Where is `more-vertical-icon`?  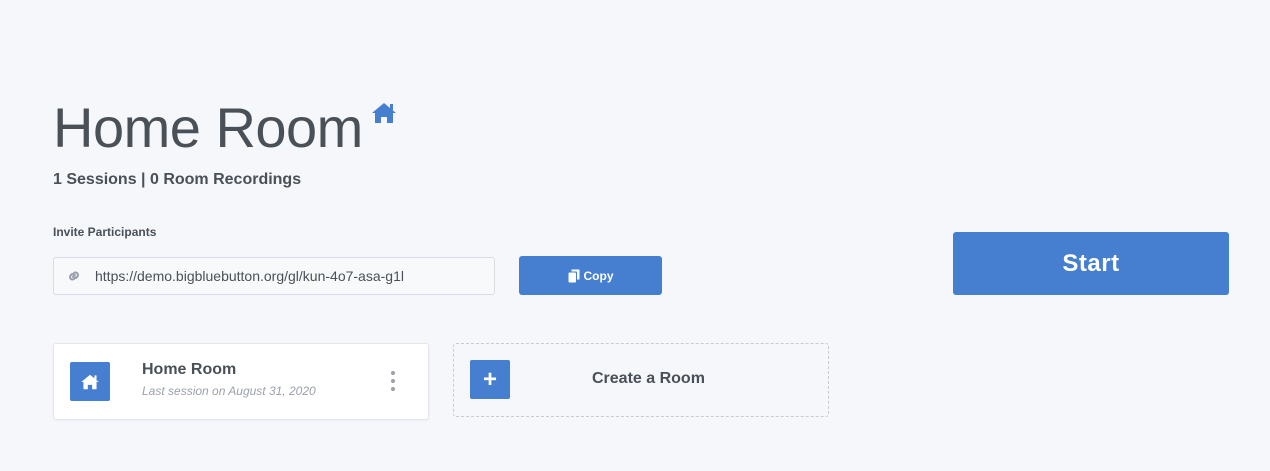
more-vertical-icon is located at coordinates (393, 381).